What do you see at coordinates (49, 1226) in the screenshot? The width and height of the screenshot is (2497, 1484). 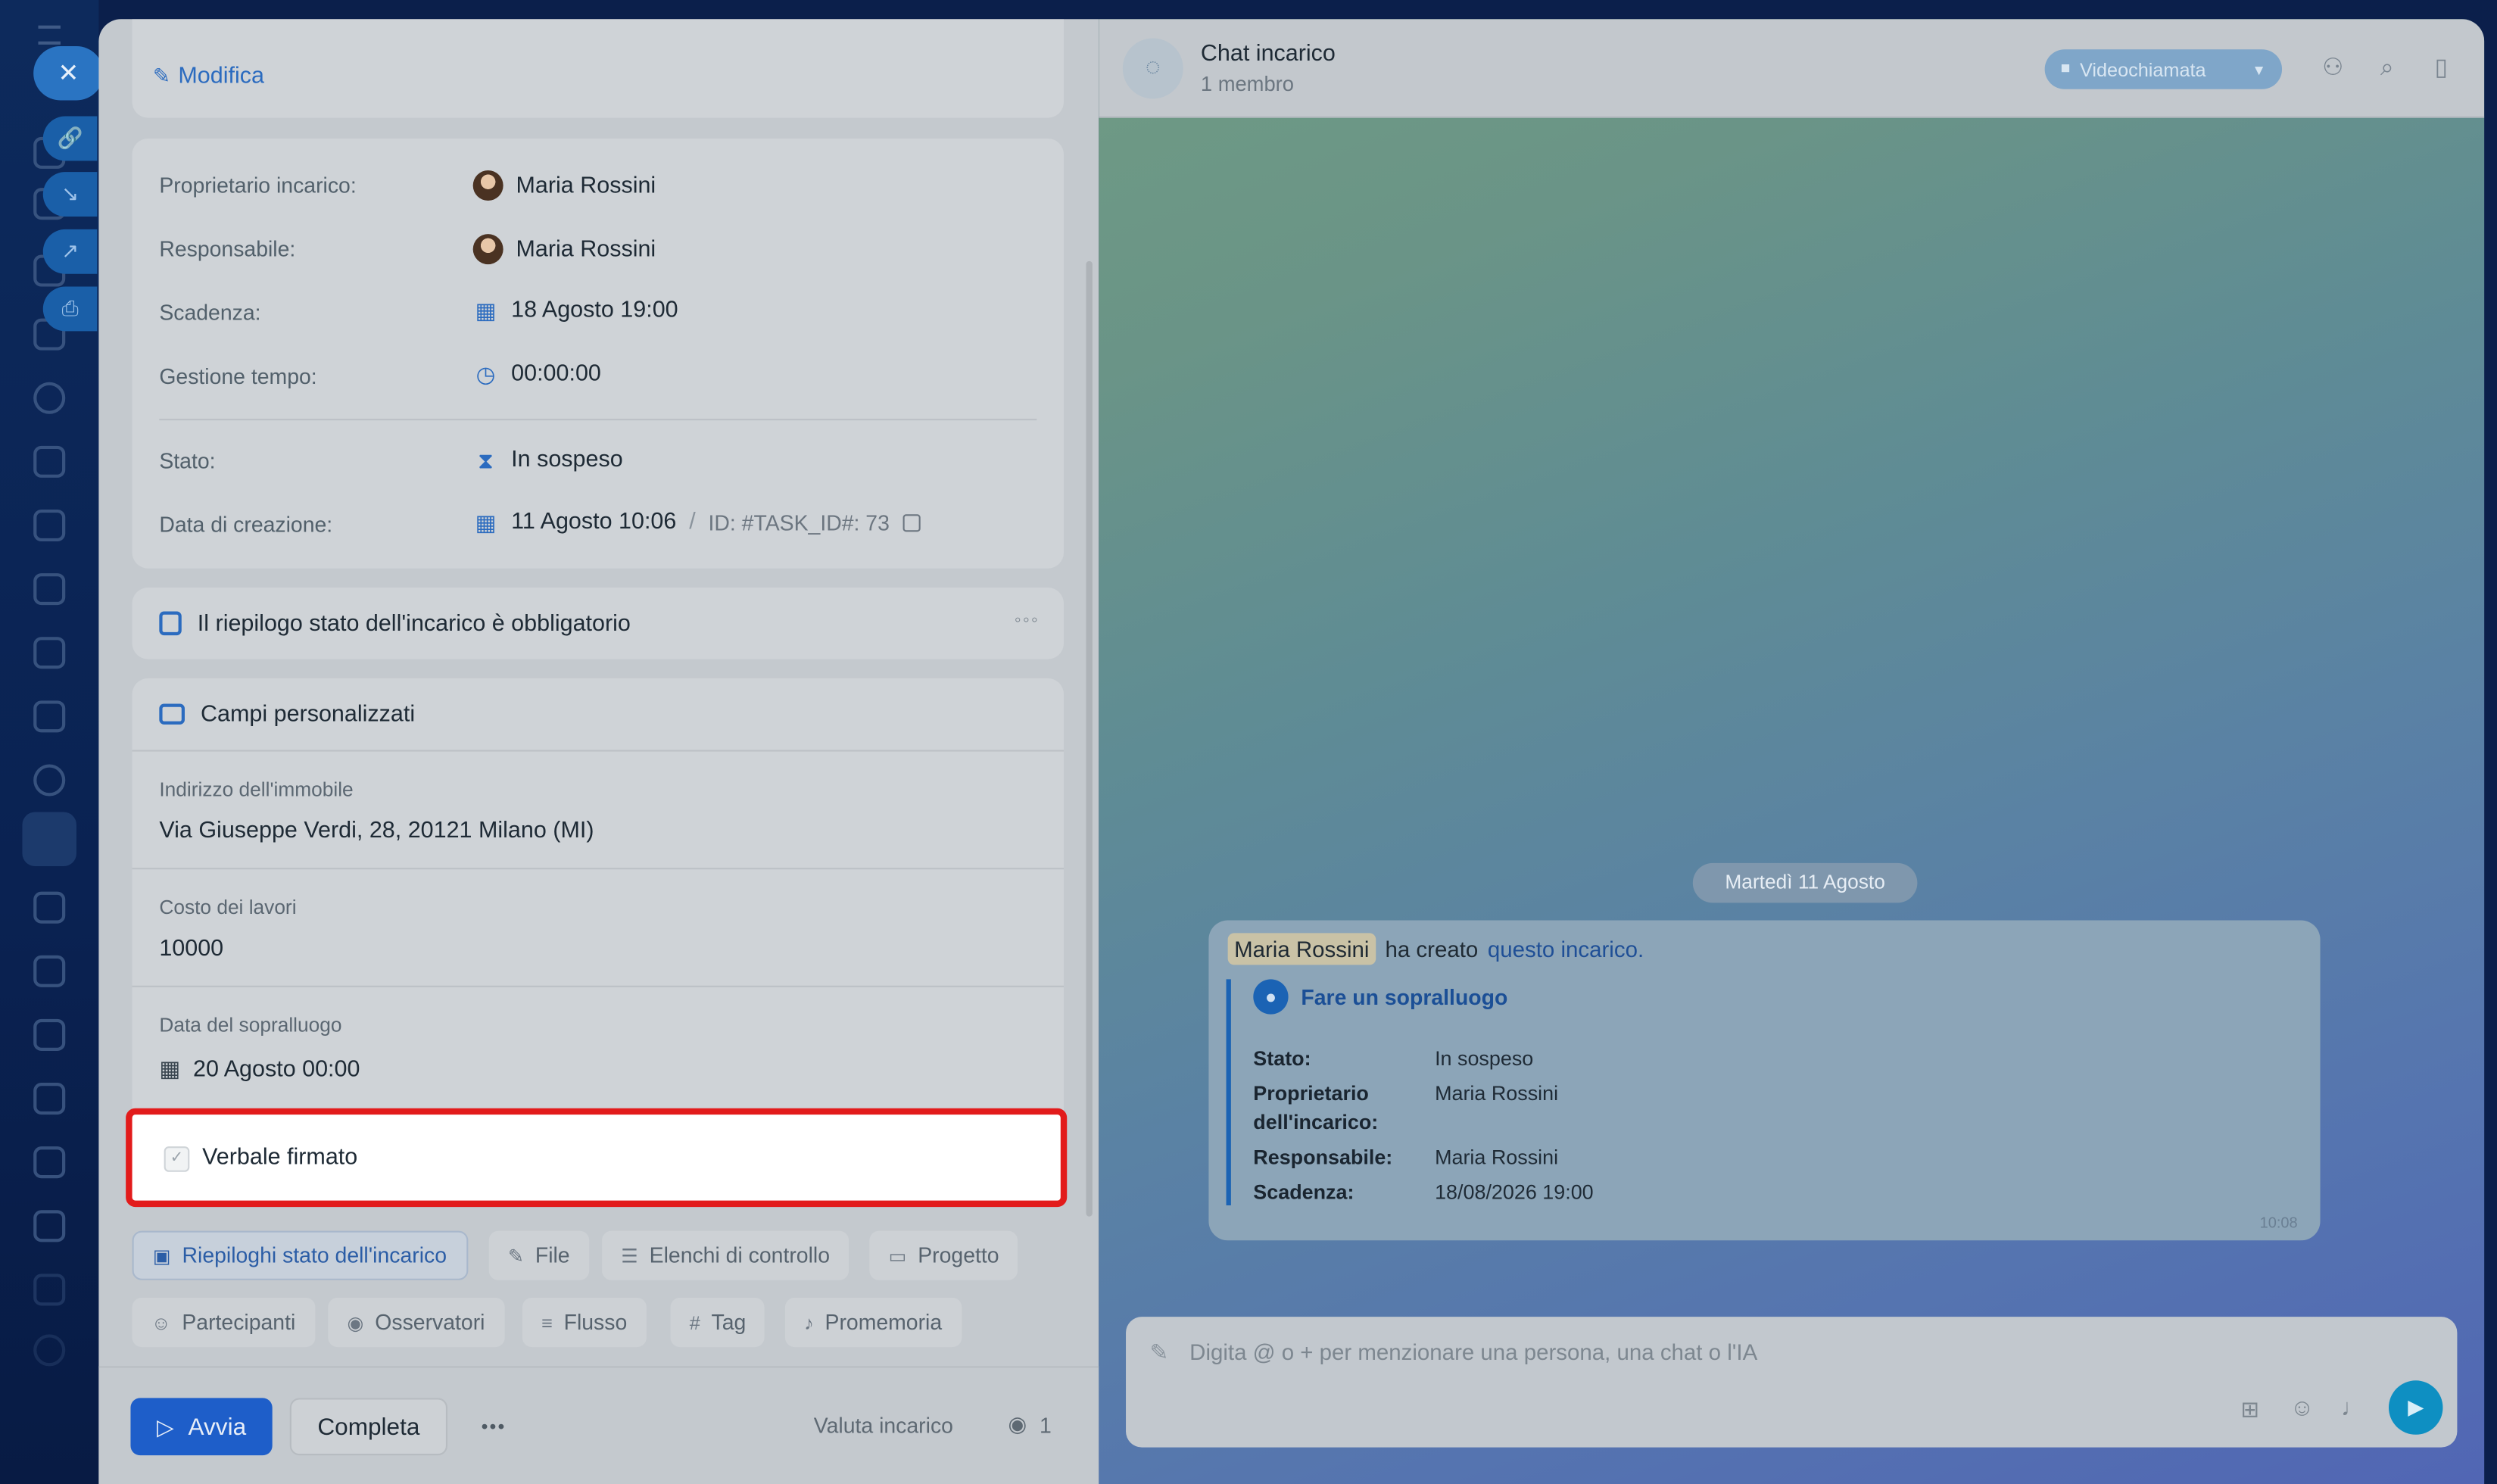 I see `monitor-icon` at bounding box center [49, 1226].